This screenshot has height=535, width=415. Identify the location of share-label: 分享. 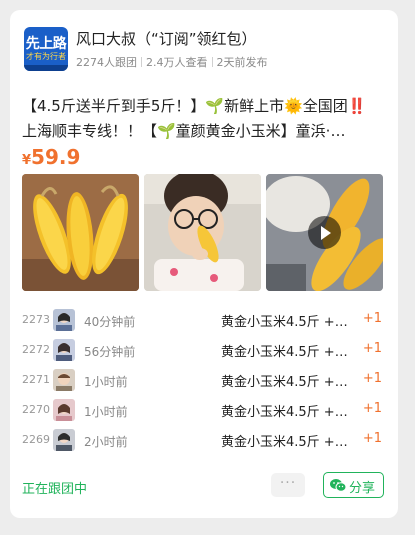
(362, 488).